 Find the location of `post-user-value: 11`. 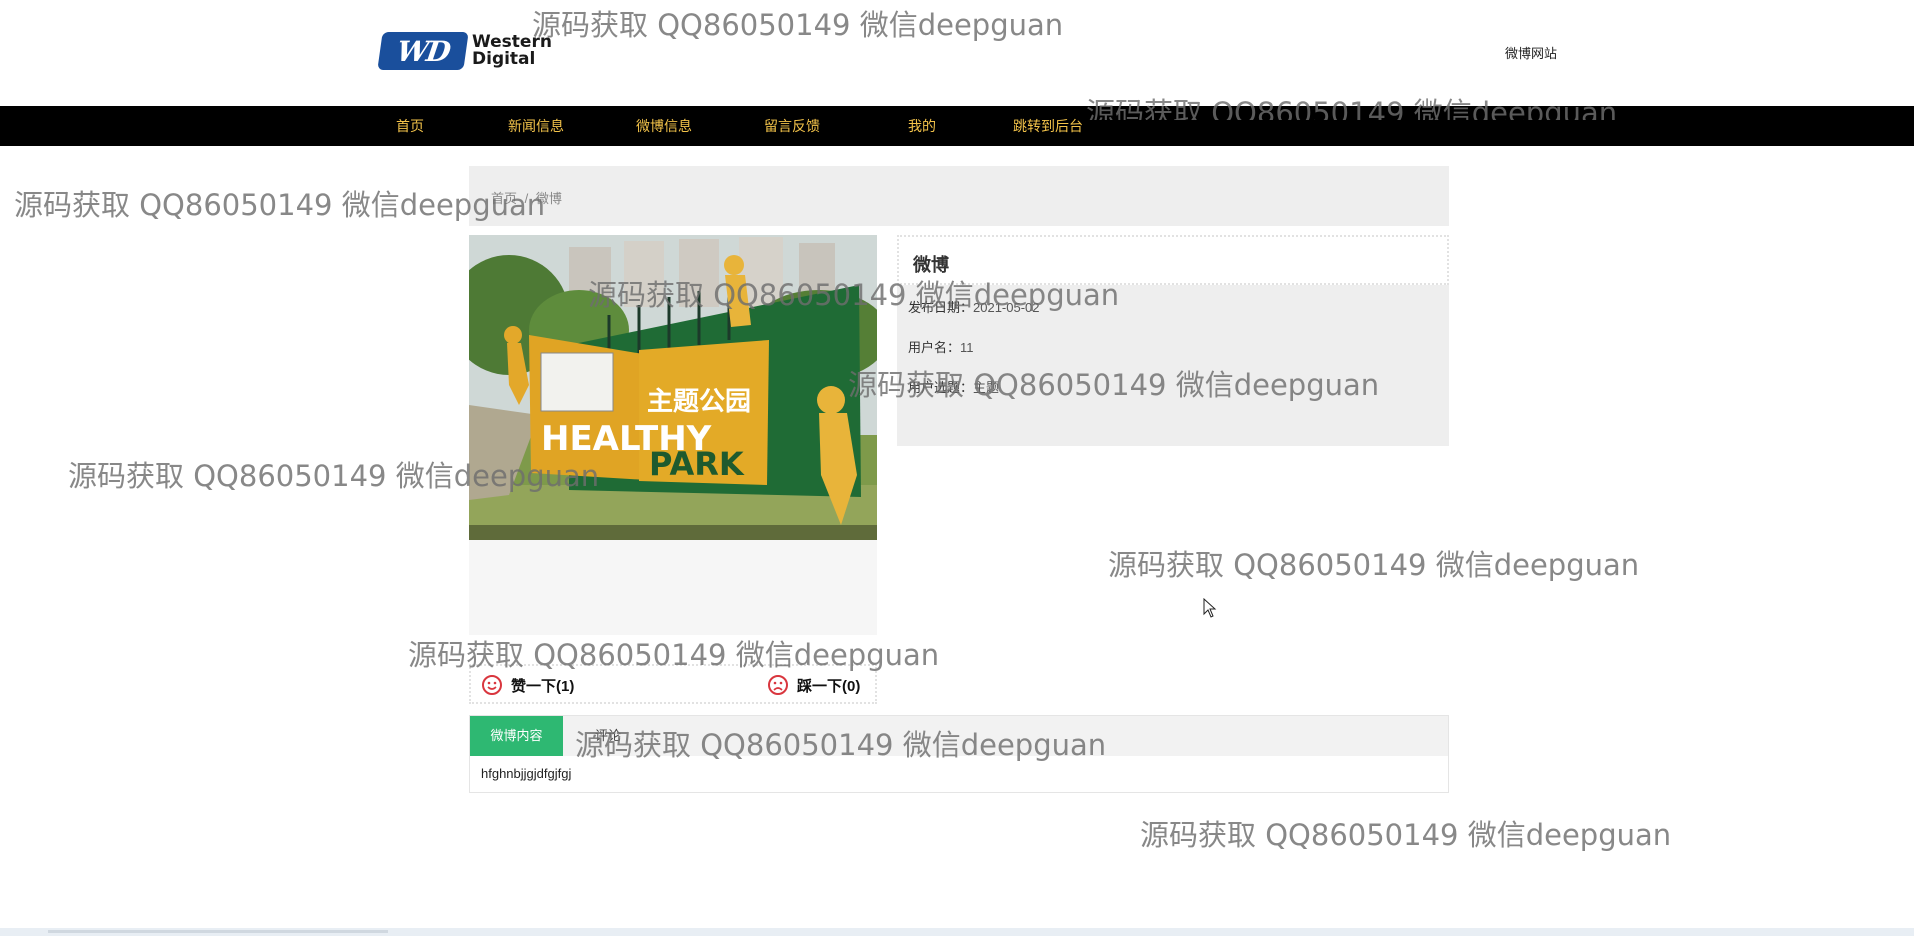

post-user-value: 11 is located at coordinates (967, 347).